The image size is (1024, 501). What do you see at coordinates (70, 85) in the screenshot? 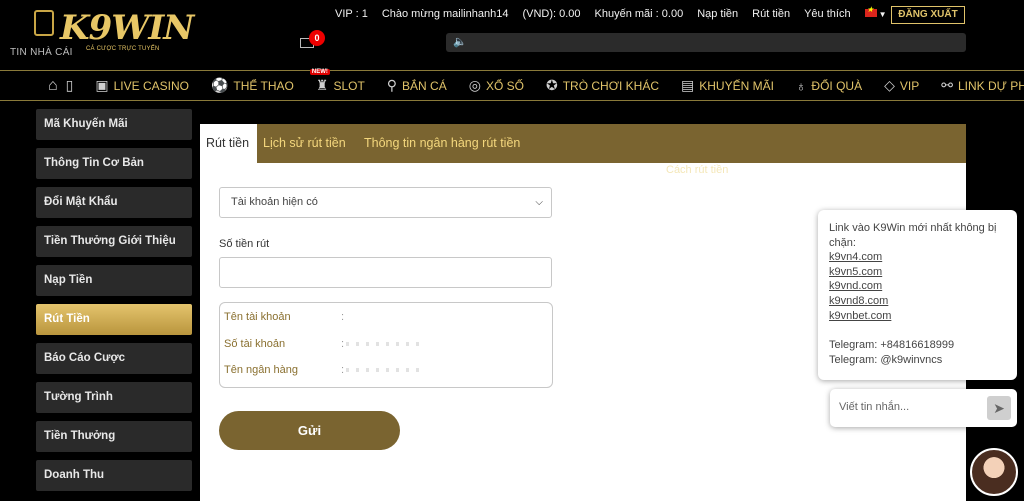
I see `mobile-icon: ▯` at bounding box center [70, 85].